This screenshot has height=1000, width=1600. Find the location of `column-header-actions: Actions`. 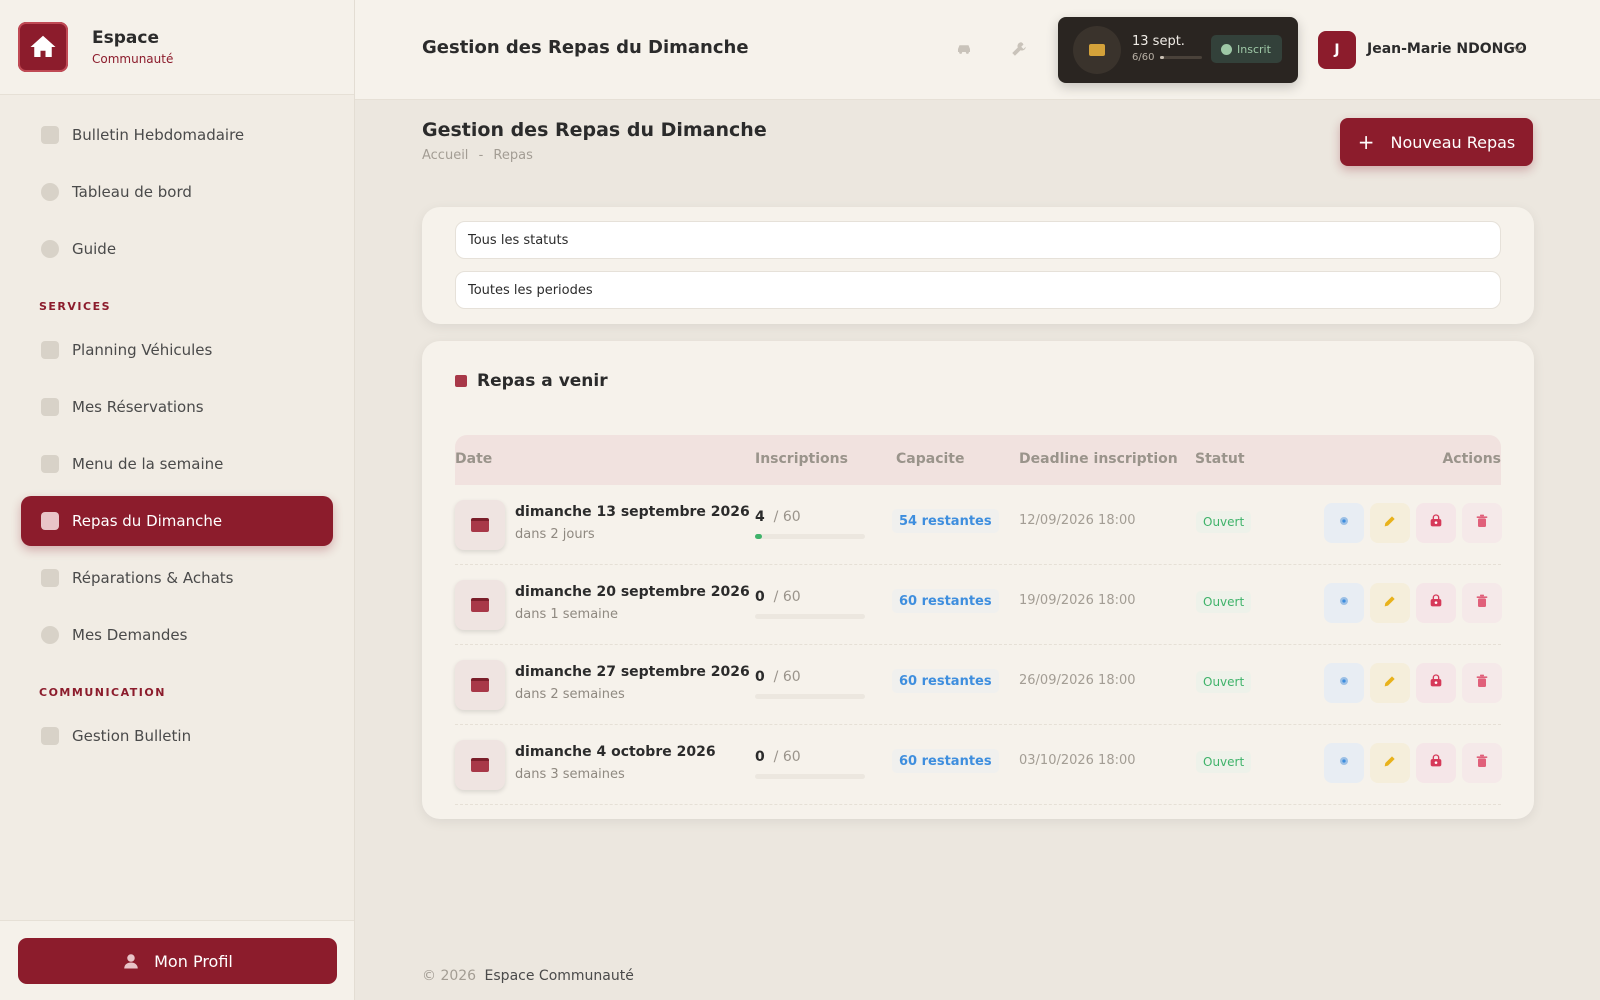

column-header-actions: Actions is located at coordinates (1471, 459).